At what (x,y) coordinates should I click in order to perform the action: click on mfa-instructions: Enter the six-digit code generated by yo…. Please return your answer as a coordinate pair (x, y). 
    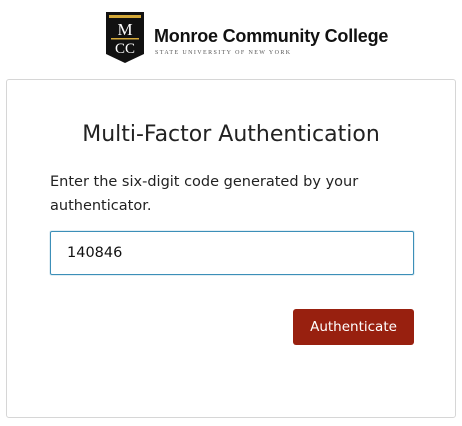
    Looking at the image, I should click on (204, 194).